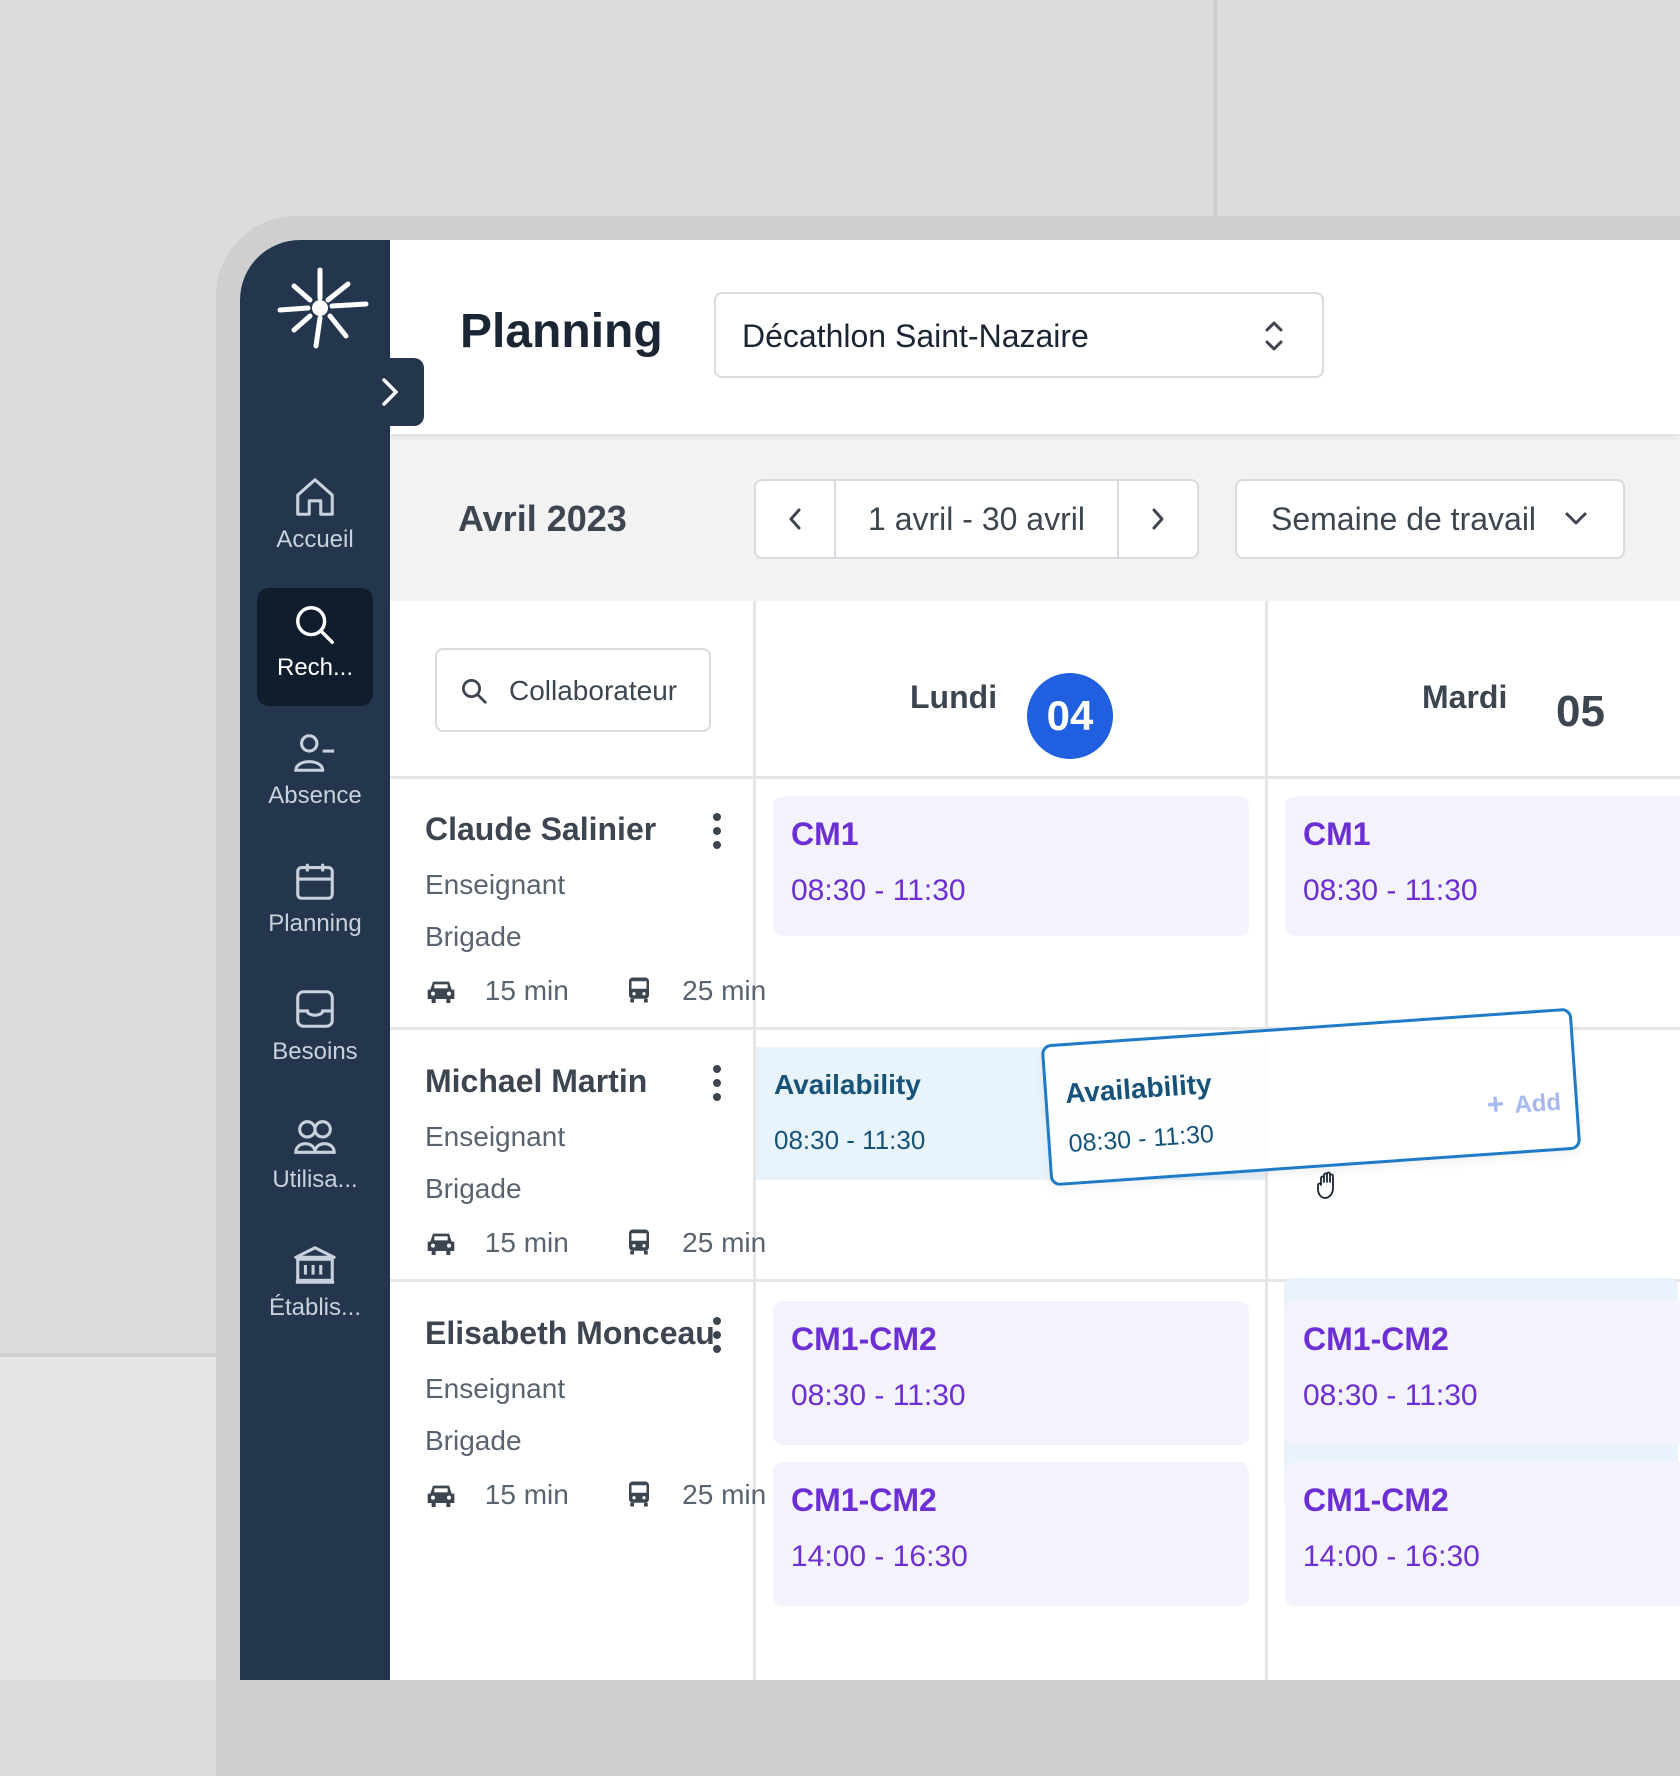 The height and width of the screenshot is (1776, 1680). Describe the element at coordinates (1404, 519) in the screenshot. I see `view-select-value: Semaine de travail` at that location.